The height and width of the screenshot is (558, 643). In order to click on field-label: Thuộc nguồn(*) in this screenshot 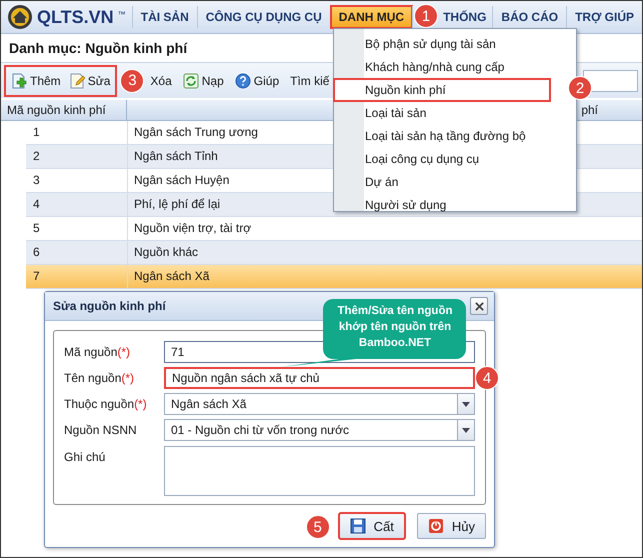, I will do `click(106, 404)`.